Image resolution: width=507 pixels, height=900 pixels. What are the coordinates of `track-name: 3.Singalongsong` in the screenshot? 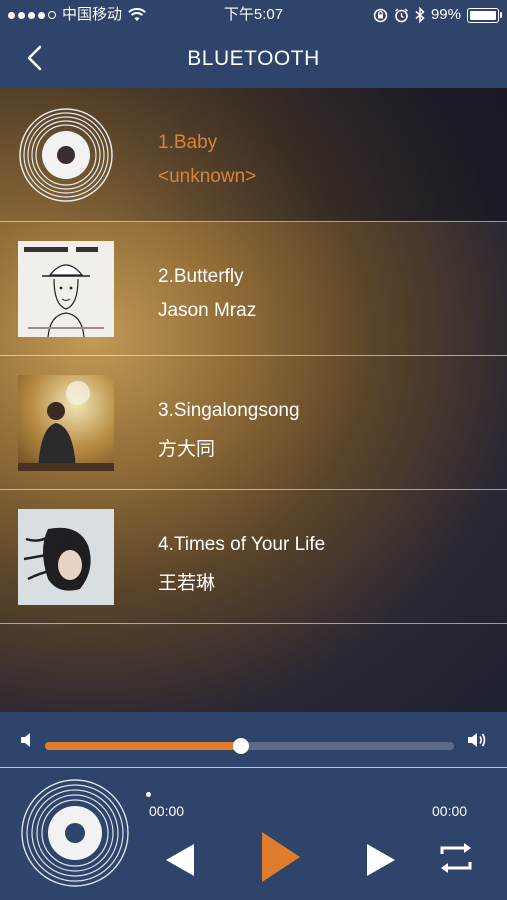 It's located at (229, 410).